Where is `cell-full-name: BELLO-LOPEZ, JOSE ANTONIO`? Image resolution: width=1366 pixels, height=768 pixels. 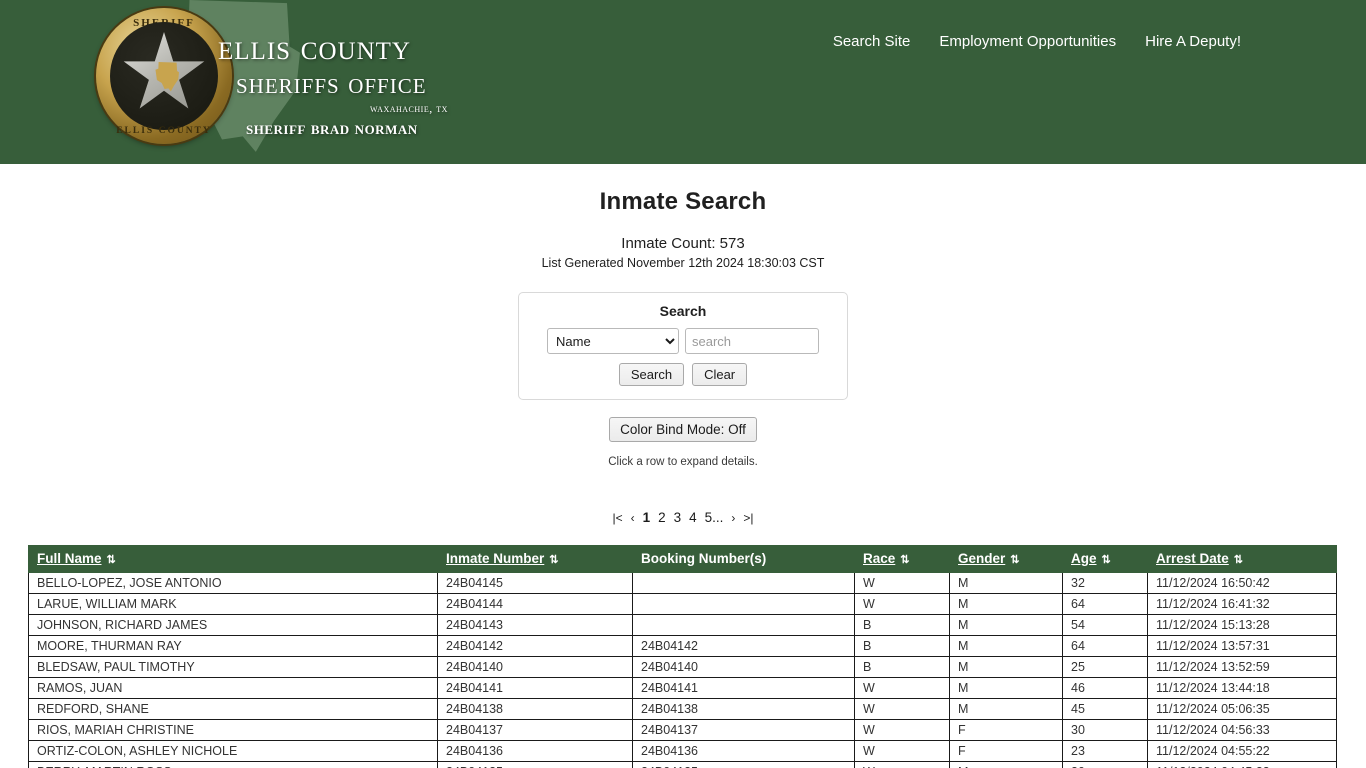 cell-full-name: BELLO-LOPEZ, JOSE ANTONIO is located at coordinates (233, 583).